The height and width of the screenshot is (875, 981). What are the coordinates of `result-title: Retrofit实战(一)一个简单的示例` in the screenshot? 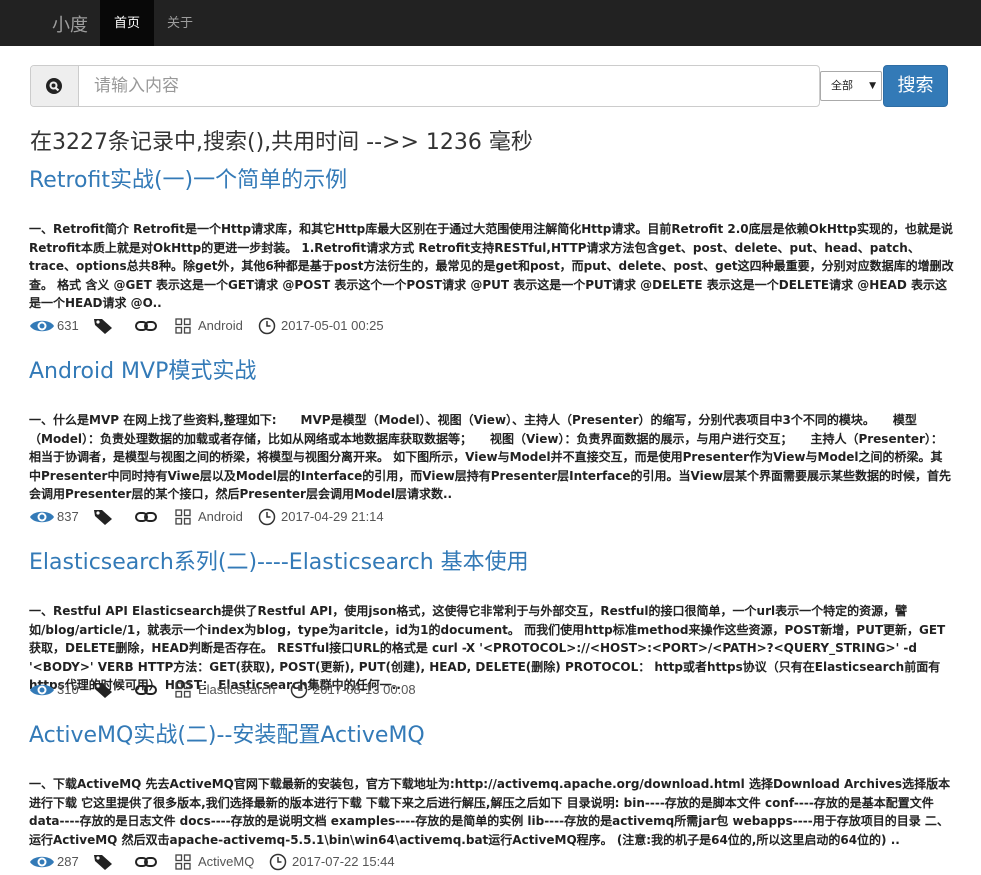 It's located at (491, 181).